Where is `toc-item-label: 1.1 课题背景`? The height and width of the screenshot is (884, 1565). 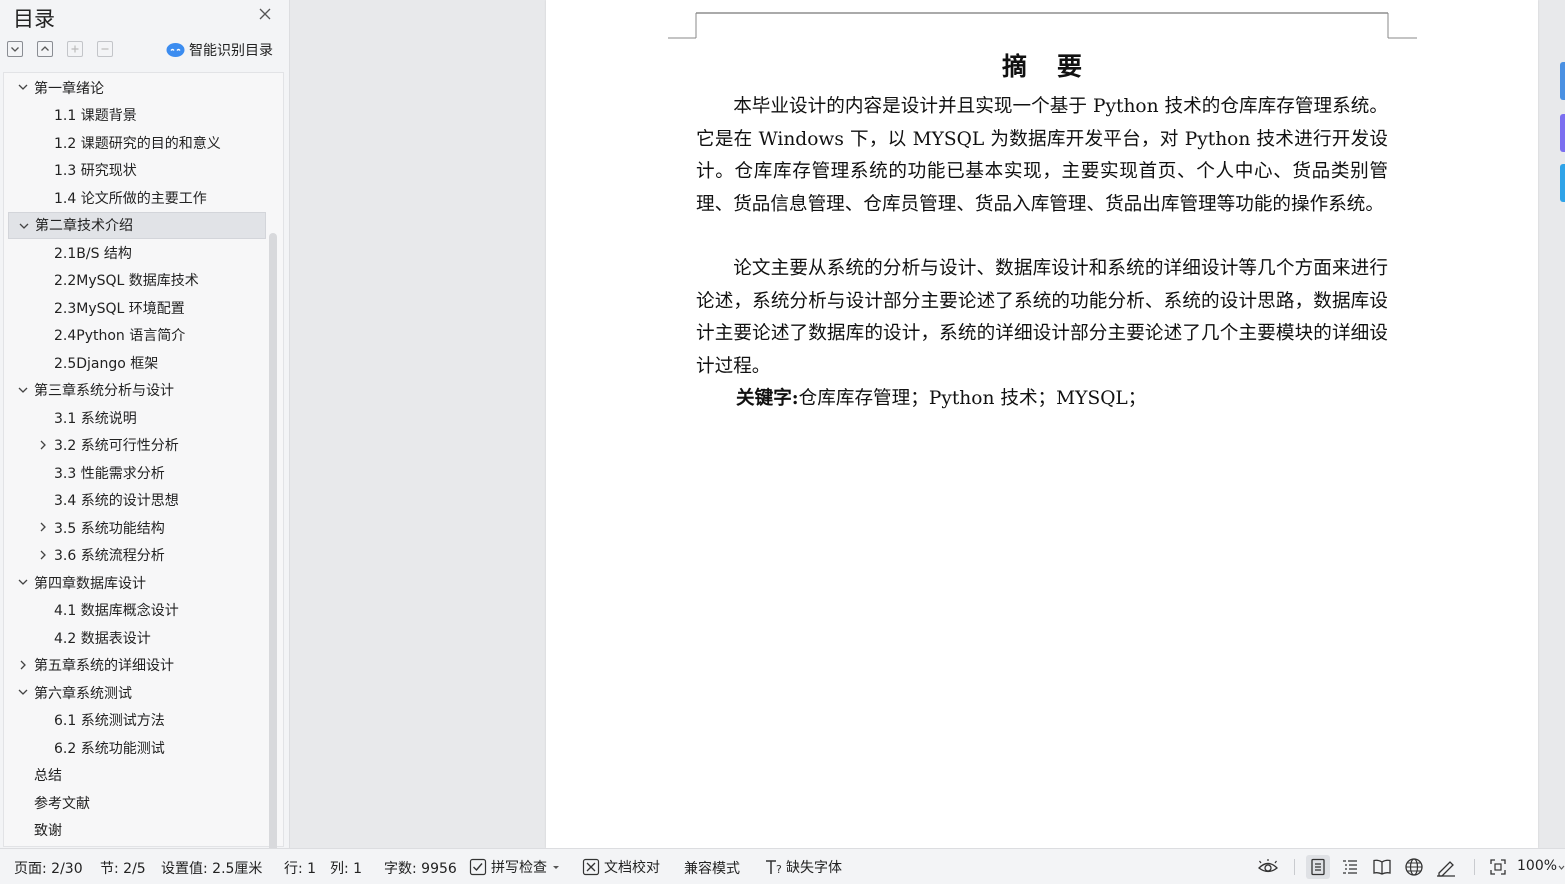
toc-item-label: 1.1 课题背景 is located at coordinates (95, 116).